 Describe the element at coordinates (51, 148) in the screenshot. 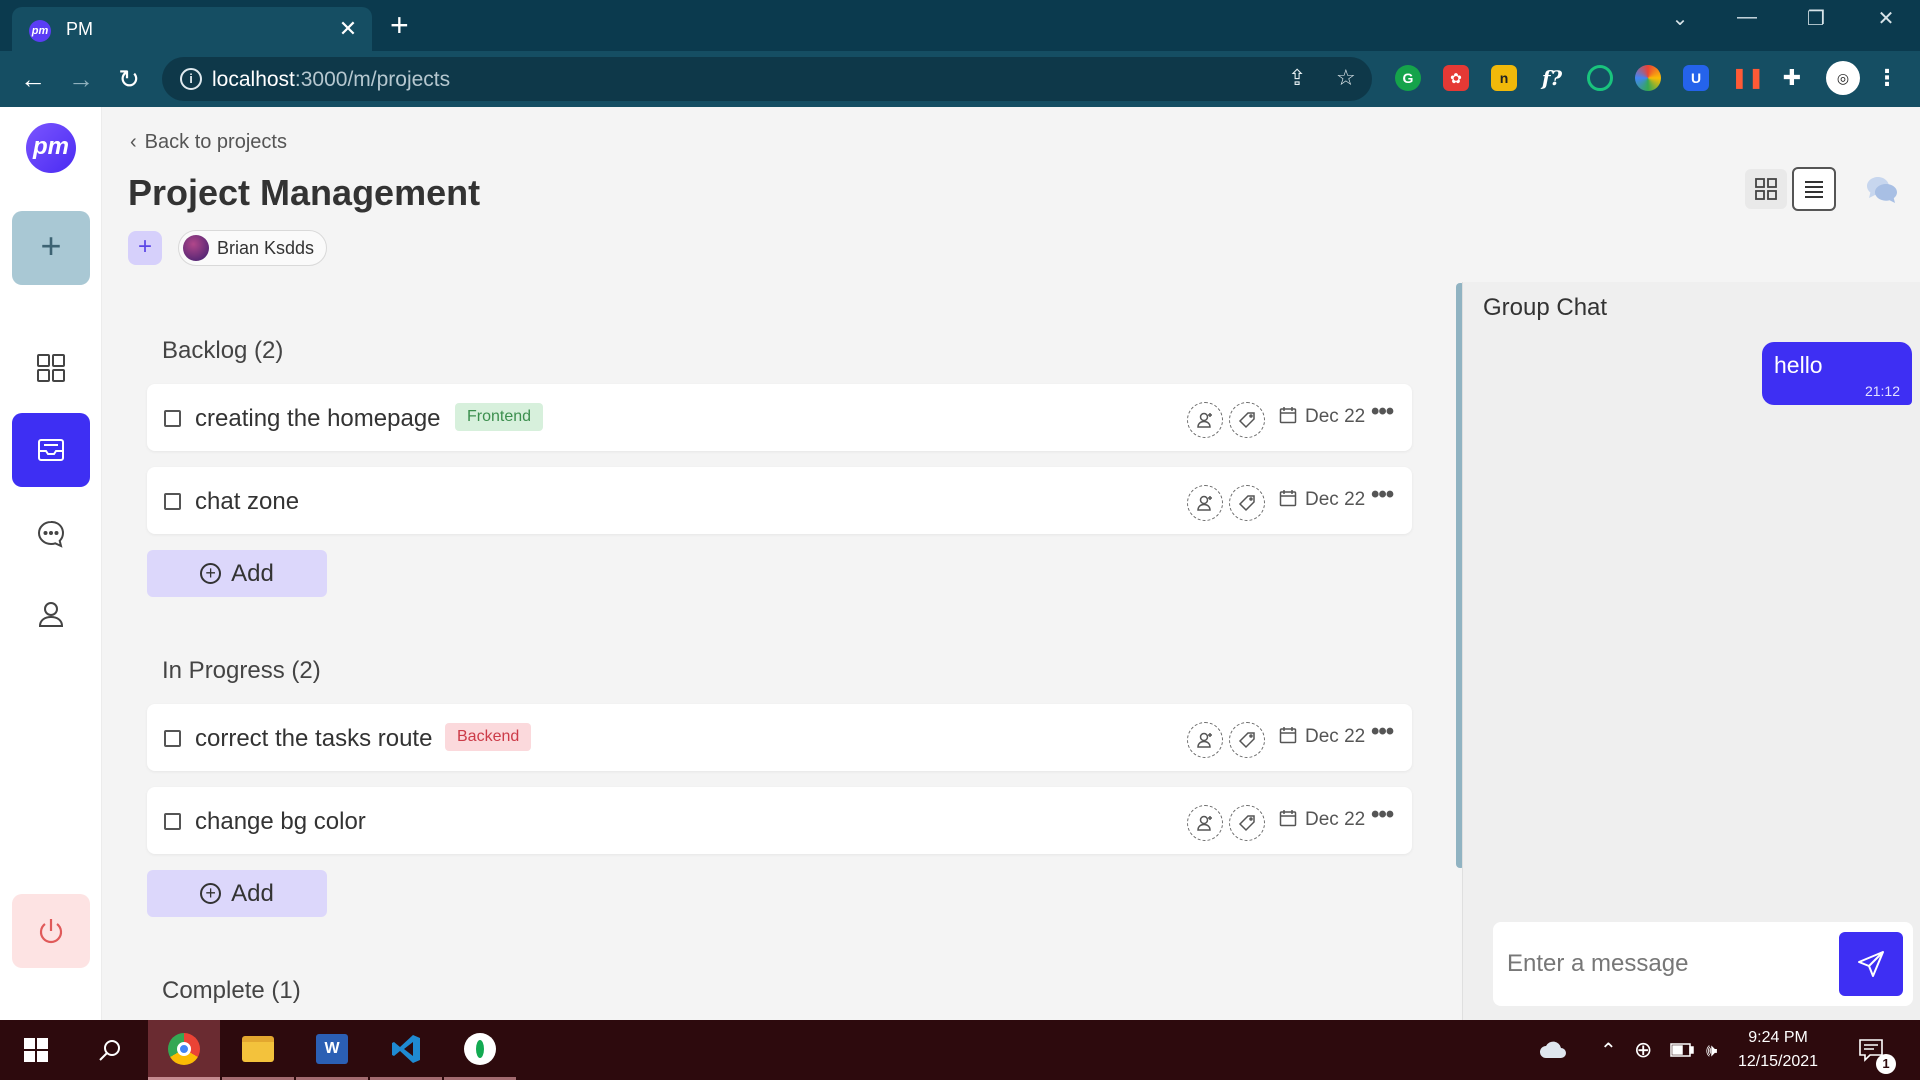

I see `app-logo: pm` at that location.